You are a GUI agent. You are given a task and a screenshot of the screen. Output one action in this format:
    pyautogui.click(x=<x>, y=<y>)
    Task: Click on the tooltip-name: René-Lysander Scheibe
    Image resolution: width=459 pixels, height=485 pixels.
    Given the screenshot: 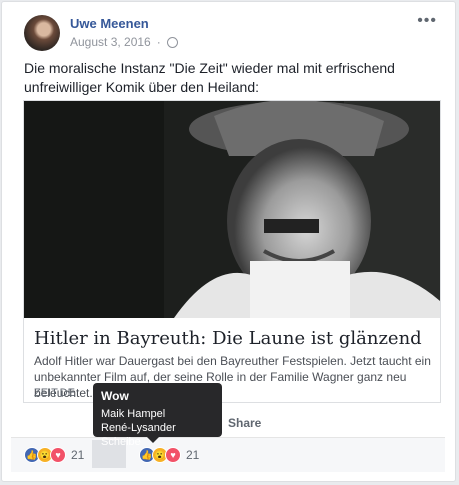 What is the action you would take?
    pyautogui.click(x=138, y=435)
    